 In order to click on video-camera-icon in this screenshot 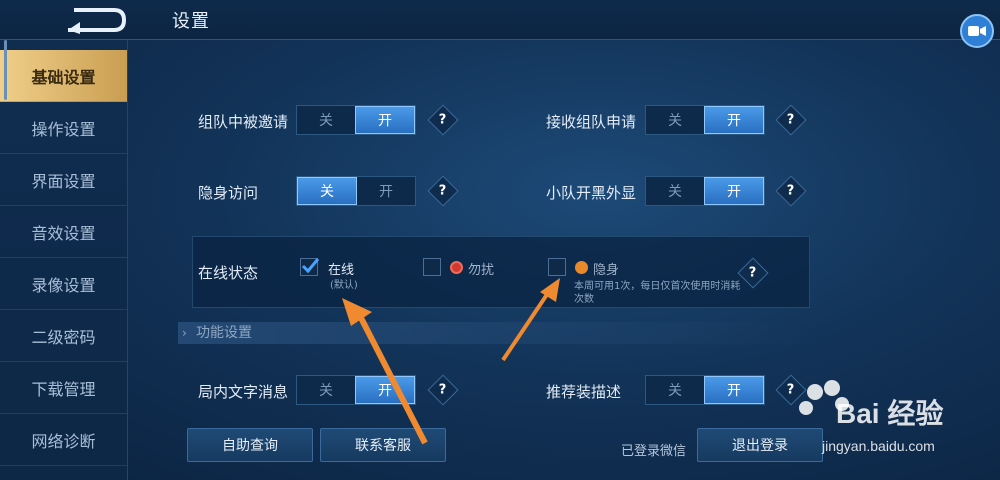, I will do `click(977, 31)`.